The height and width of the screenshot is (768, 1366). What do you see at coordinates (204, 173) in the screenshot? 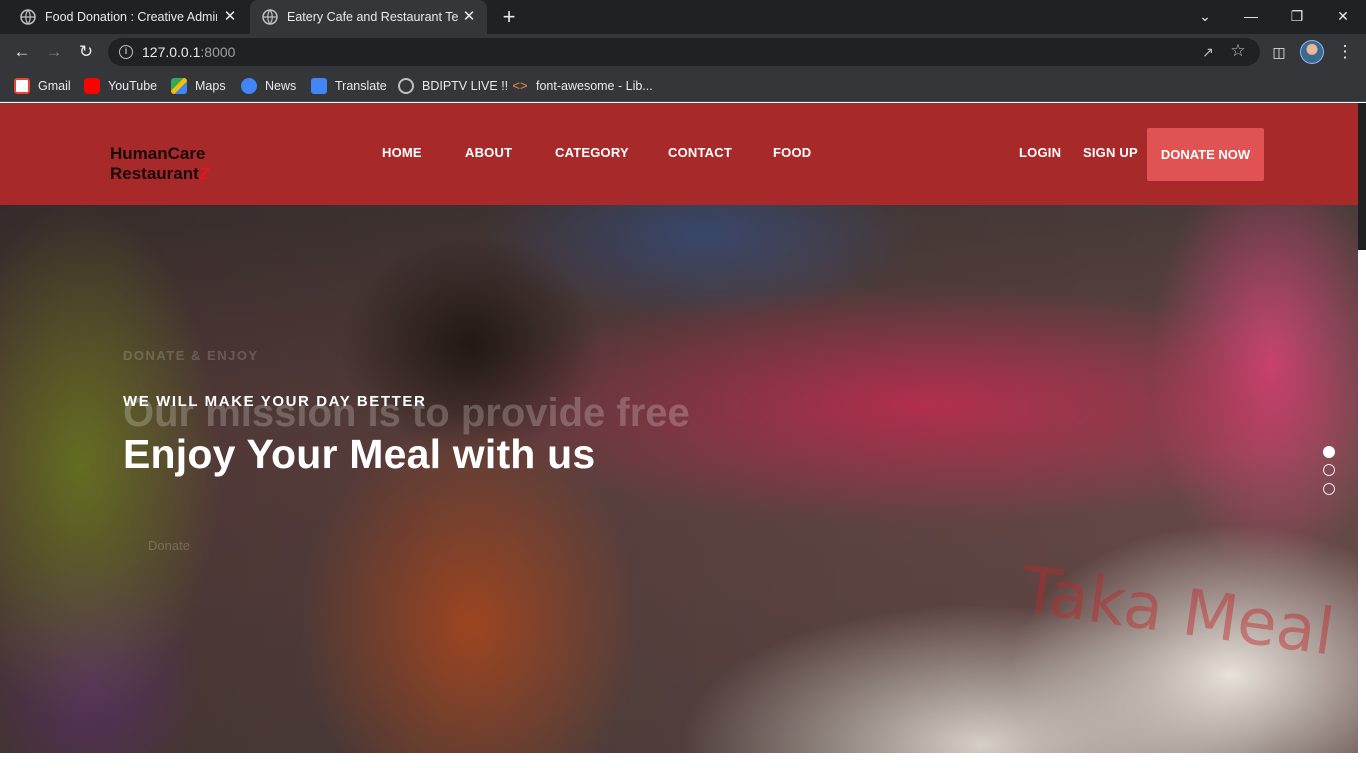
I see `logo-mark: Z` at bounding box center [204, 173].